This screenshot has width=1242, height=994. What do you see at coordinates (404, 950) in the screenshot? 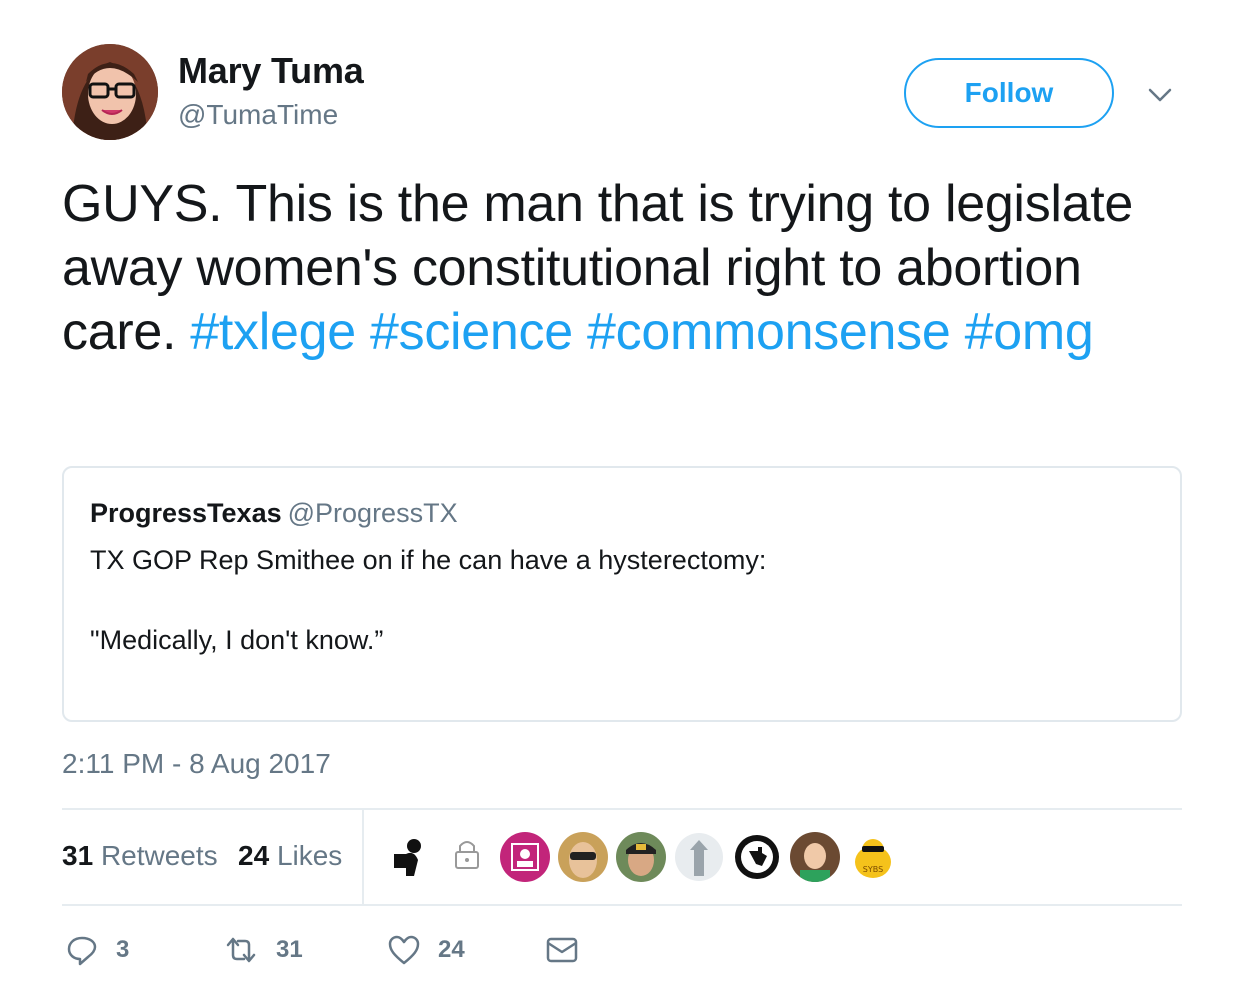
I see `heart-icon` at bounding box center [404, 950].